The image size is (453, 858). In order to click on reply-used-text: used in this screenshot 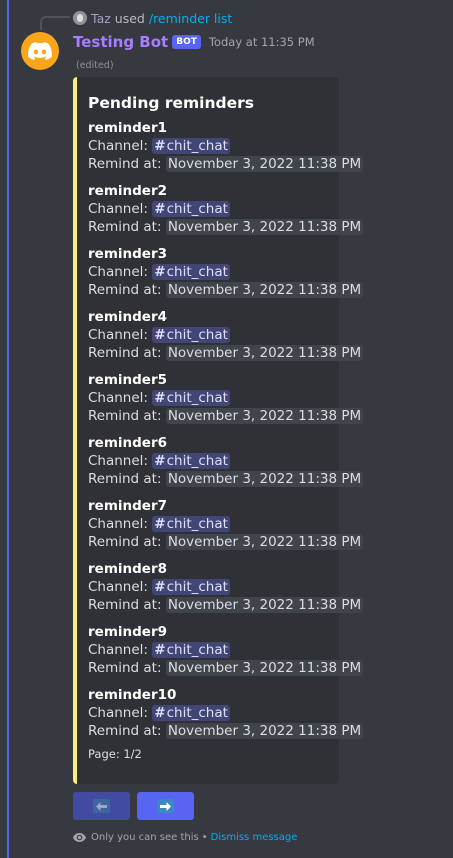, I will do `click(129, 18)`.